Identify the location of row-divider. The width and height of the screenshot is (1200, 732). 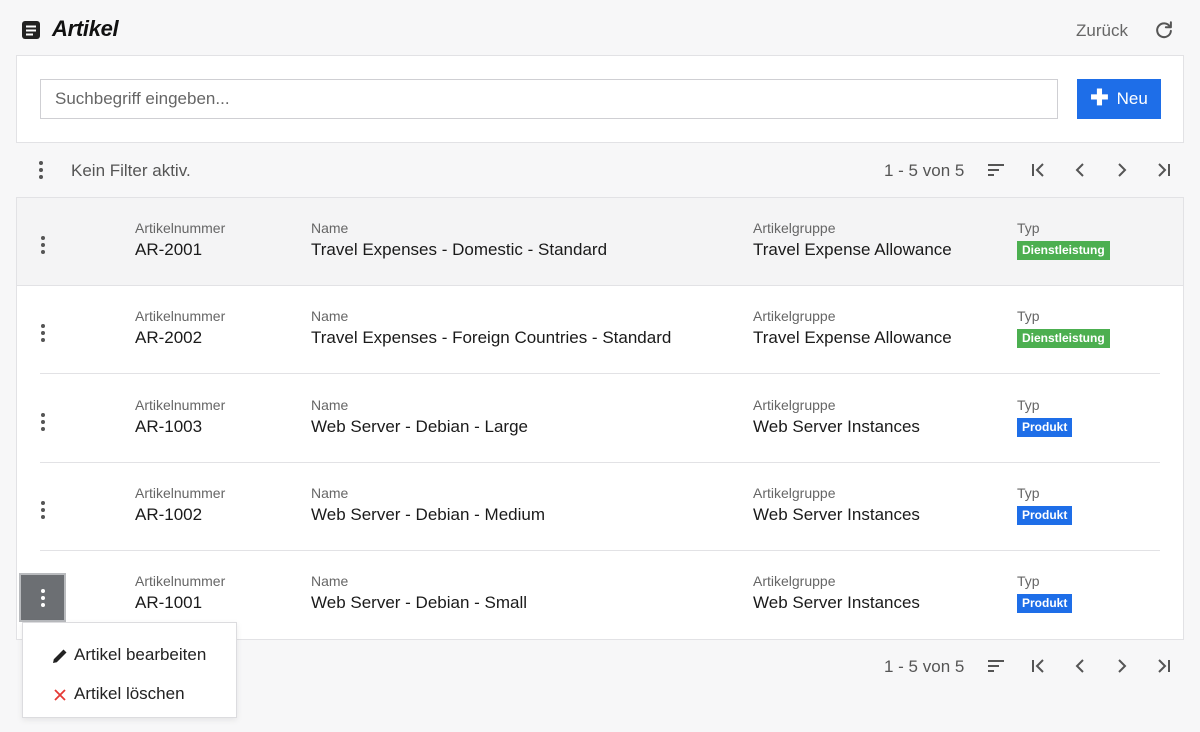
(600, 373).